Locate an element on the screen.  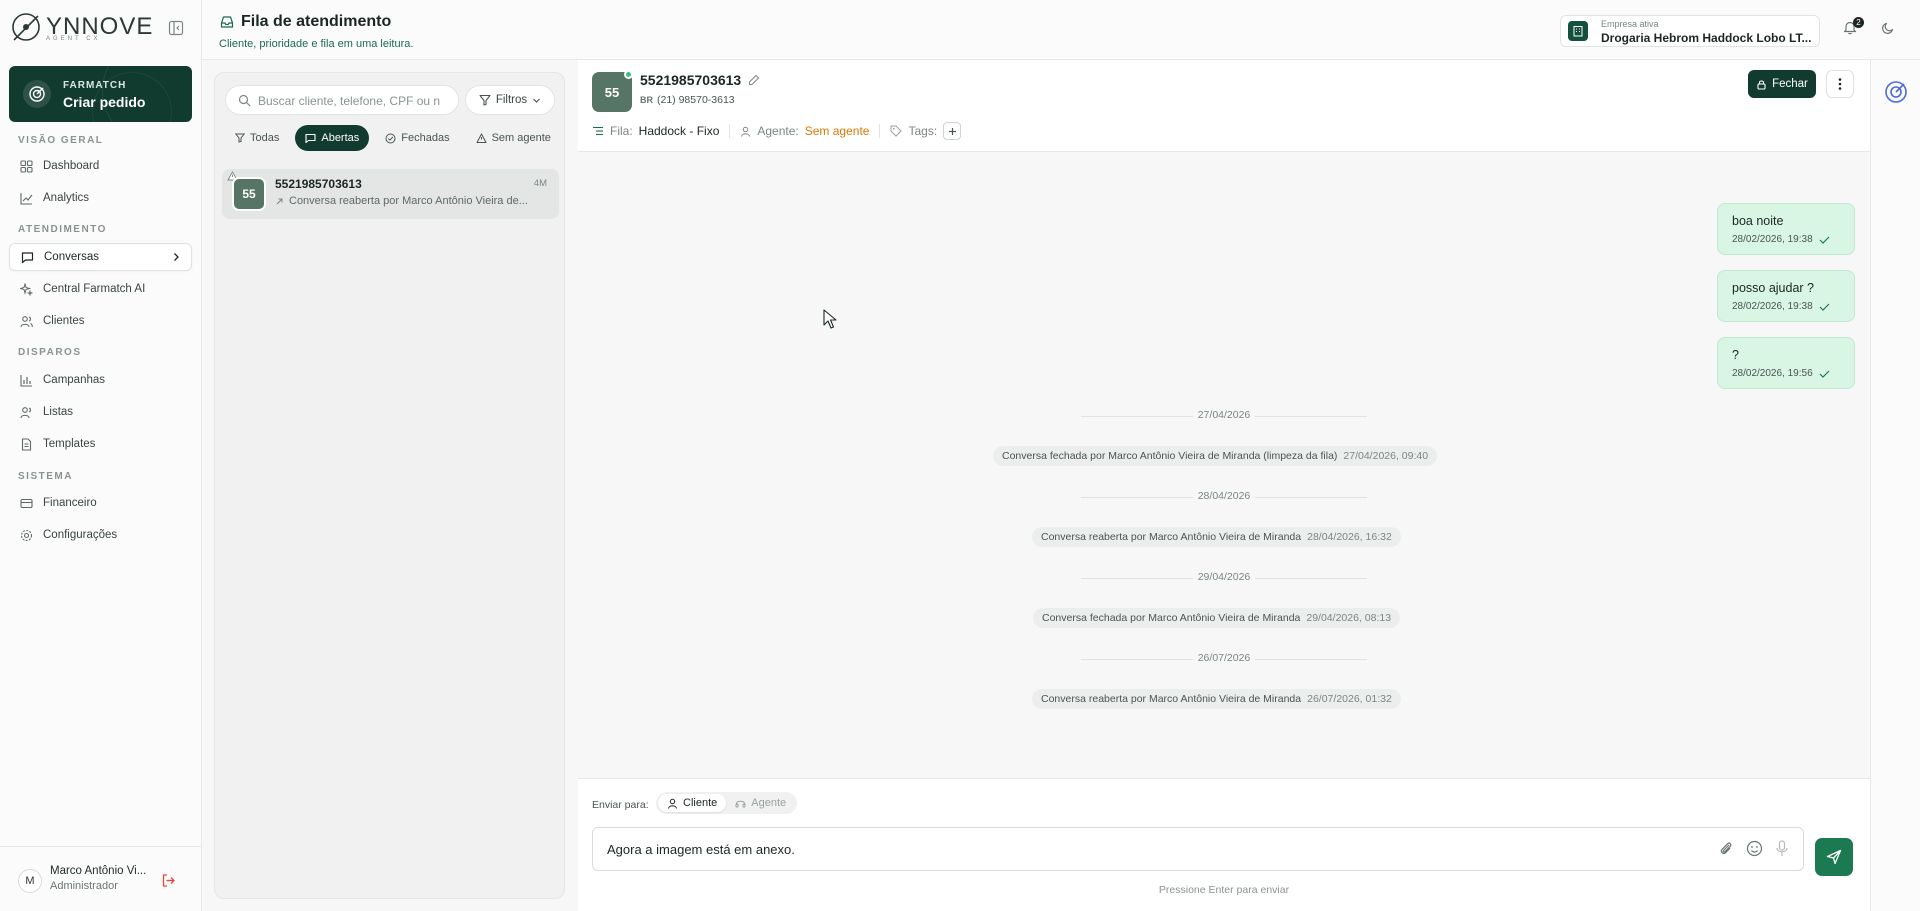
mic-icon is located at coordinates (1782, 848).